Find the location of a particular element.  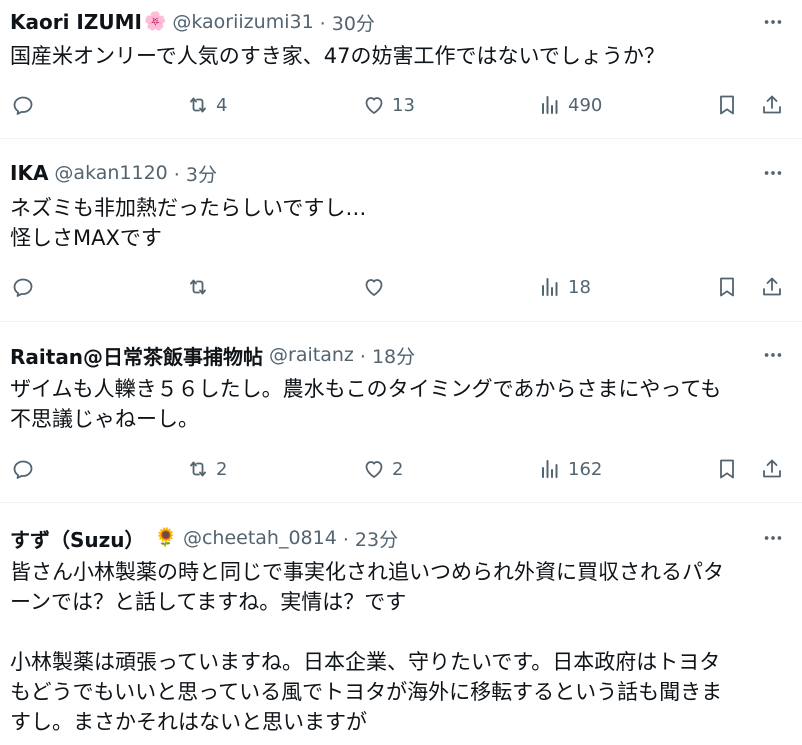

tweet-header: すず（Suzu） 🌻 @cheetah_0814 · 23分 is located at coordinates (204, 538).